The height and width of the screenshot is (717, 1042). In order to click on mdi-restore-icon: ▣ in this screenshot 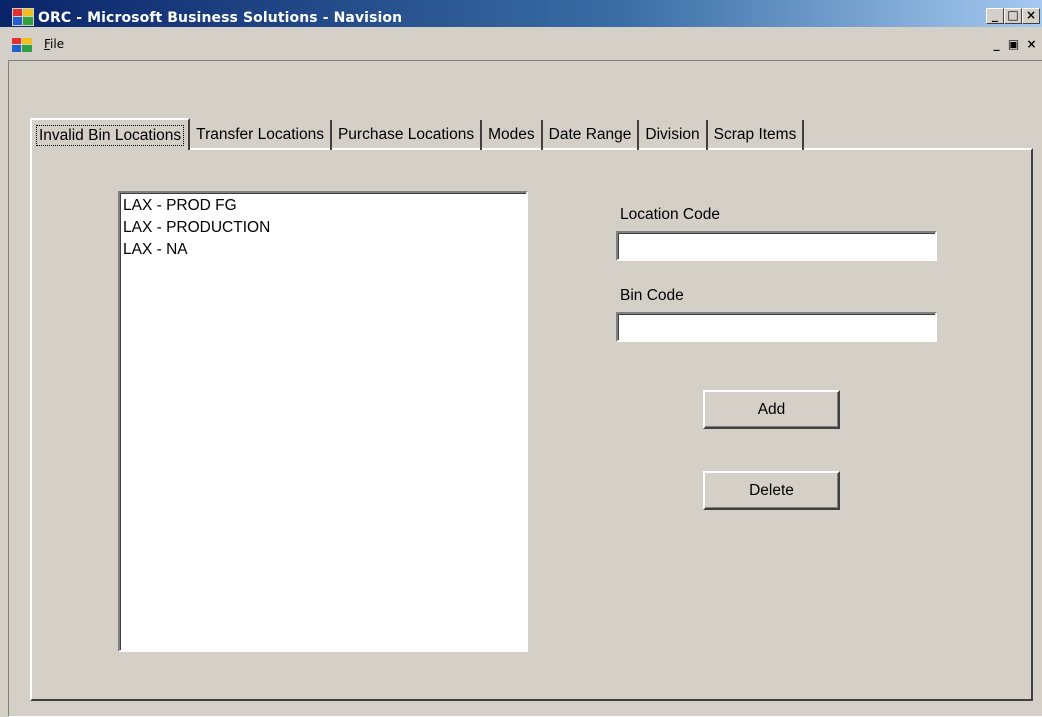, I will do `click(1013, 44)`.